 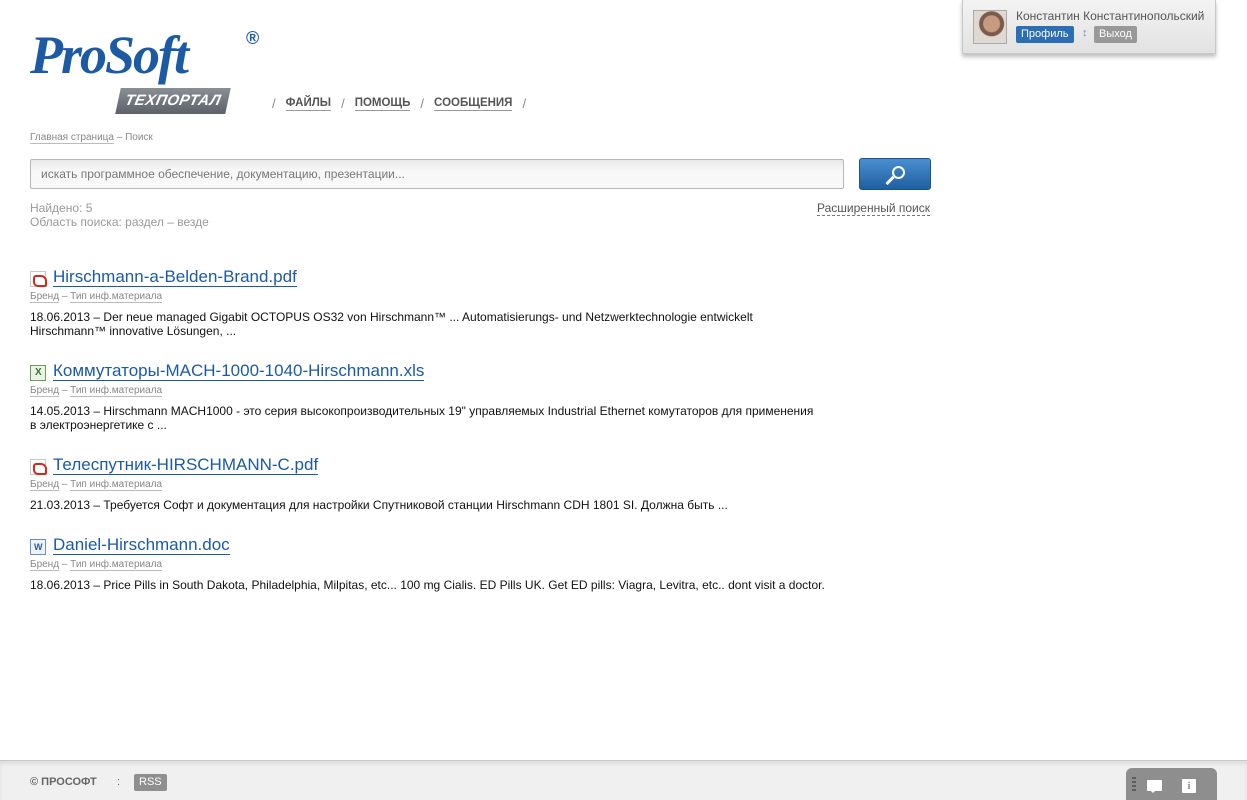 What do you see at coordinates (1189, 786) in the screenshot?
I see `info-icon: i` at bounding box center [1189, 786].